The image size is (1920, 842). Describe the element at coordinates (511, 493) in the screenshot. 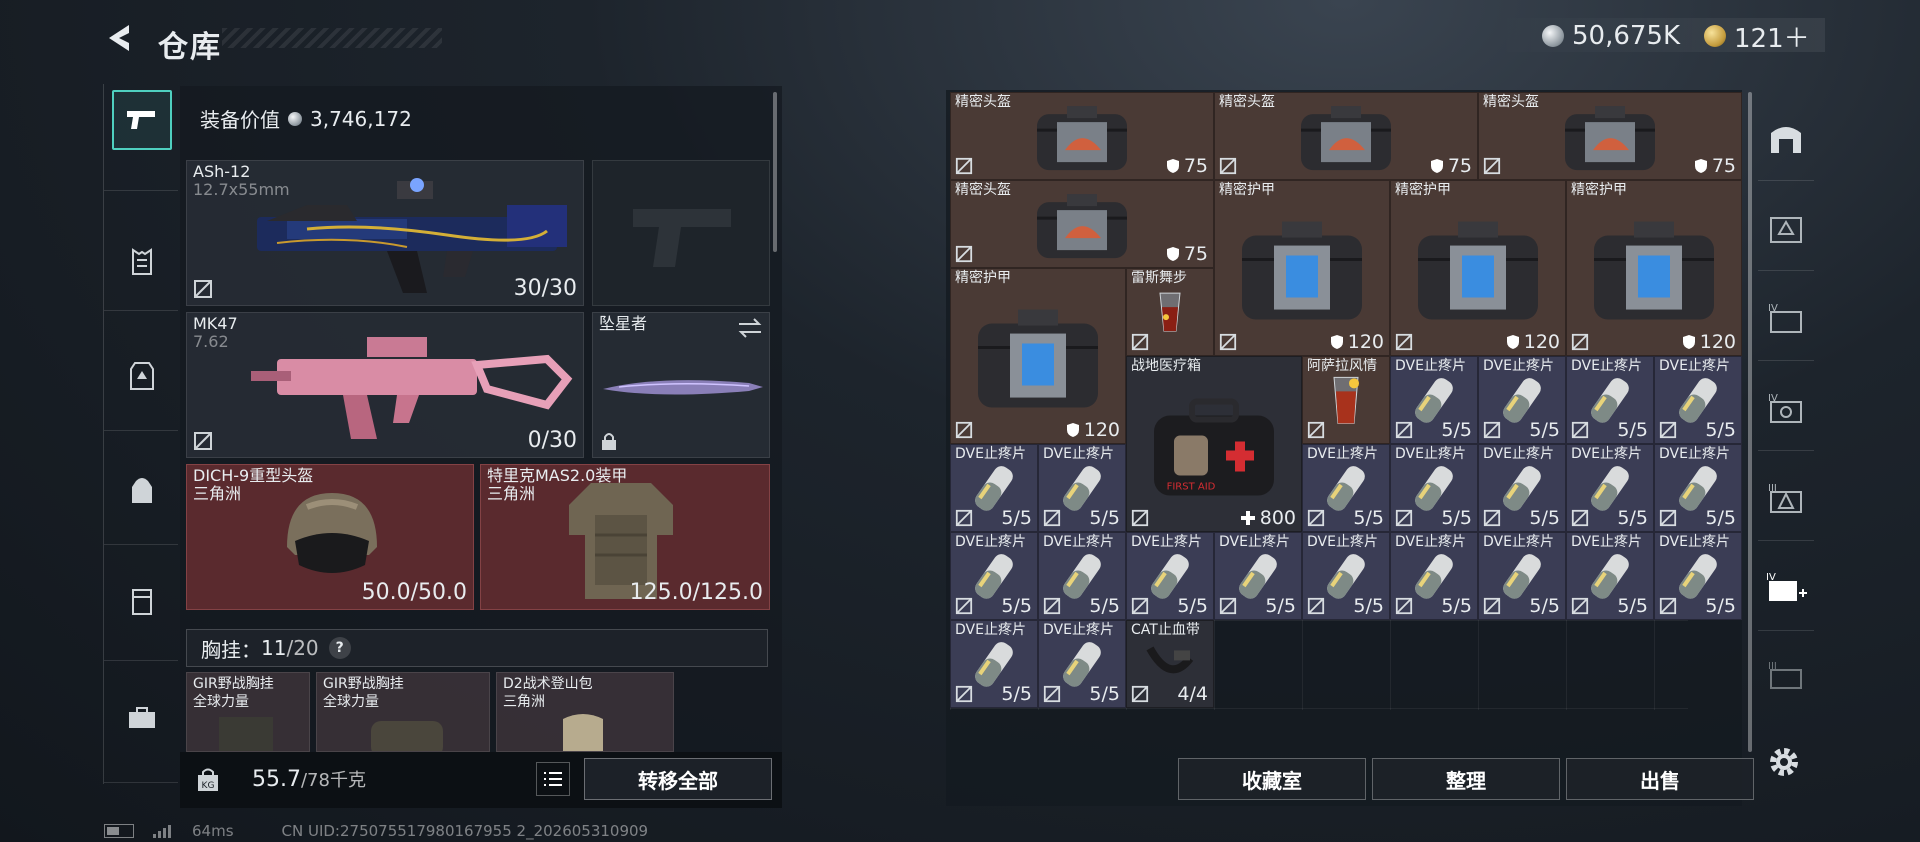

I see `armor-faction: 三角洲` at that location.